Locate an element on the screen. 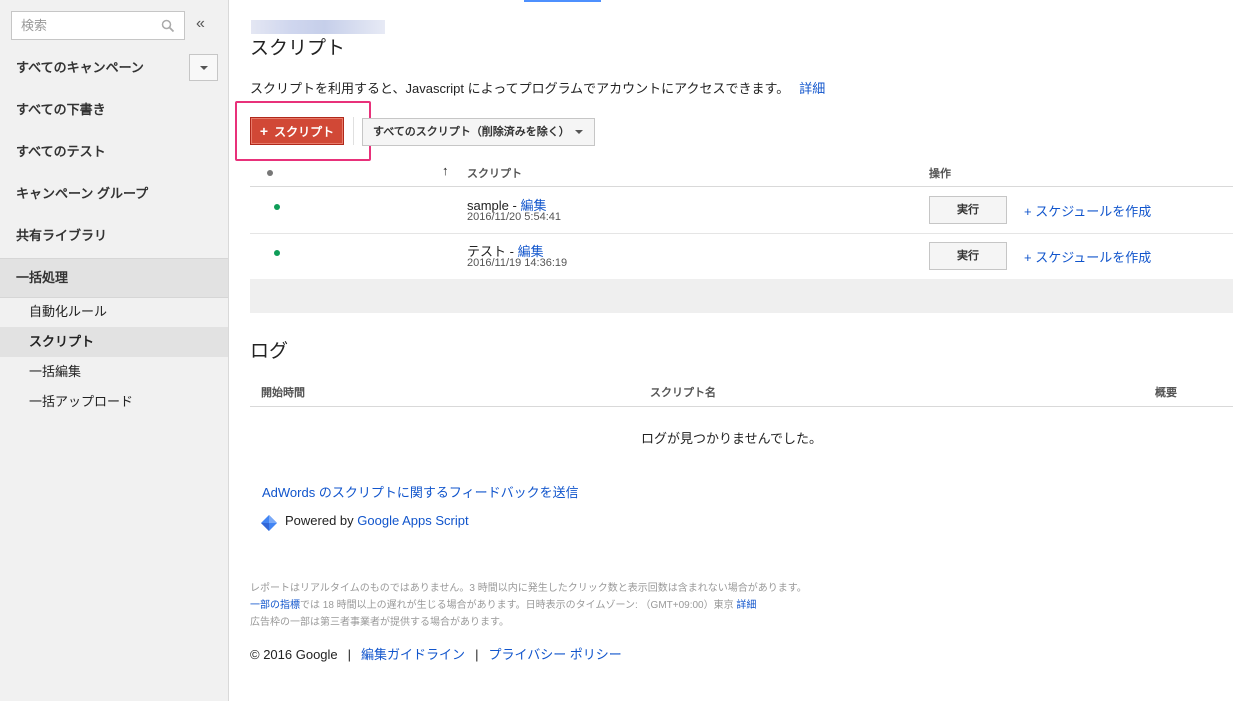  subnav-automated-rules: 自動化ルール is located at coordinates (114, 312).